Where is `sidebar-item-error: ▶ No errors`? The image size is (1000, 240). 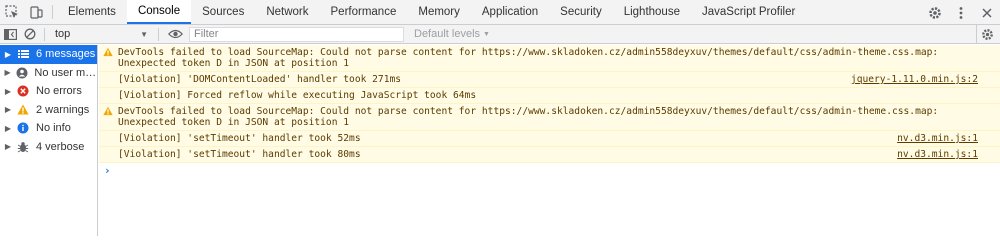
sidebar-item-error: ▶ No errors is located at coordinates (48, 91).